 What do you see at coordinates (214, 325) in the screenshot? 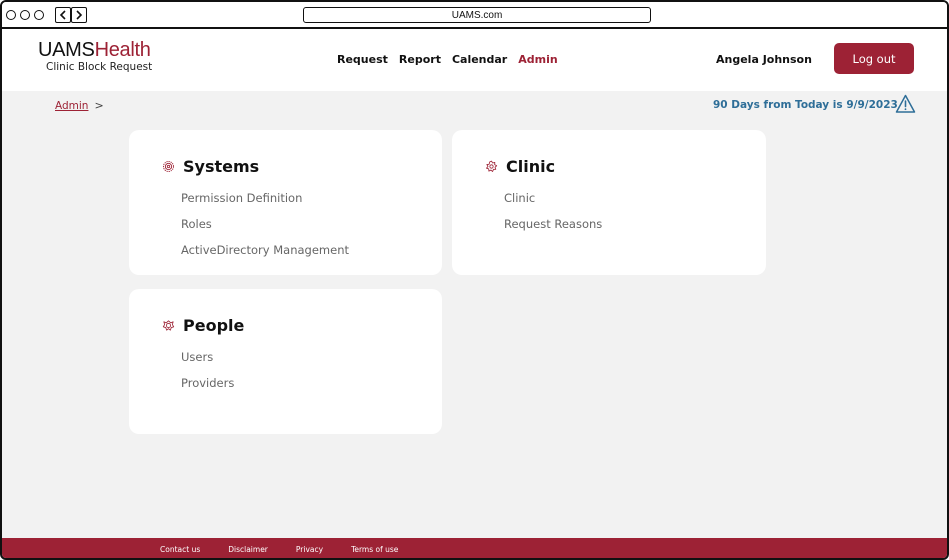
I see `people-card-heading: People` at bounding box center [214, 325].